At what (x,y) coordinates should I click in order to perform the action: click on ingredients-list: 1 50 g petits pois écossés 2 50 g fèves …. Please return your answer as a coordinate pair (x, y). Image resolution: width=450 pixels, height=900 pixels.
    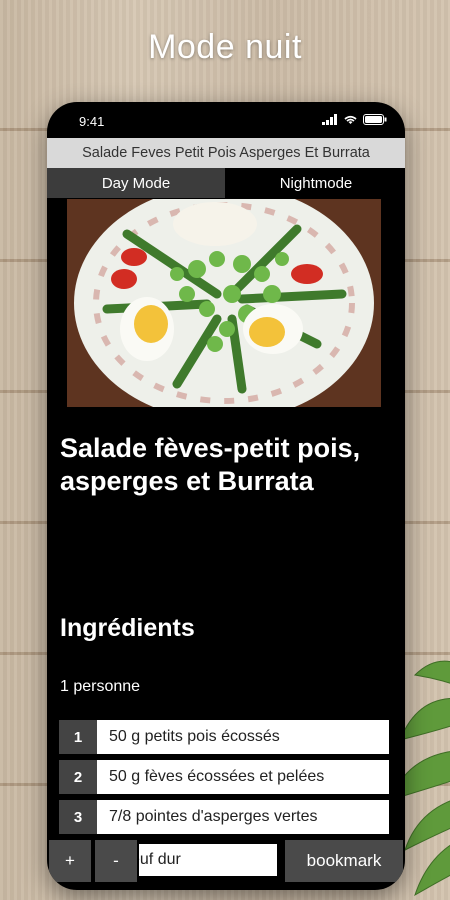
    Looking at the image, I should click on (224, 780).